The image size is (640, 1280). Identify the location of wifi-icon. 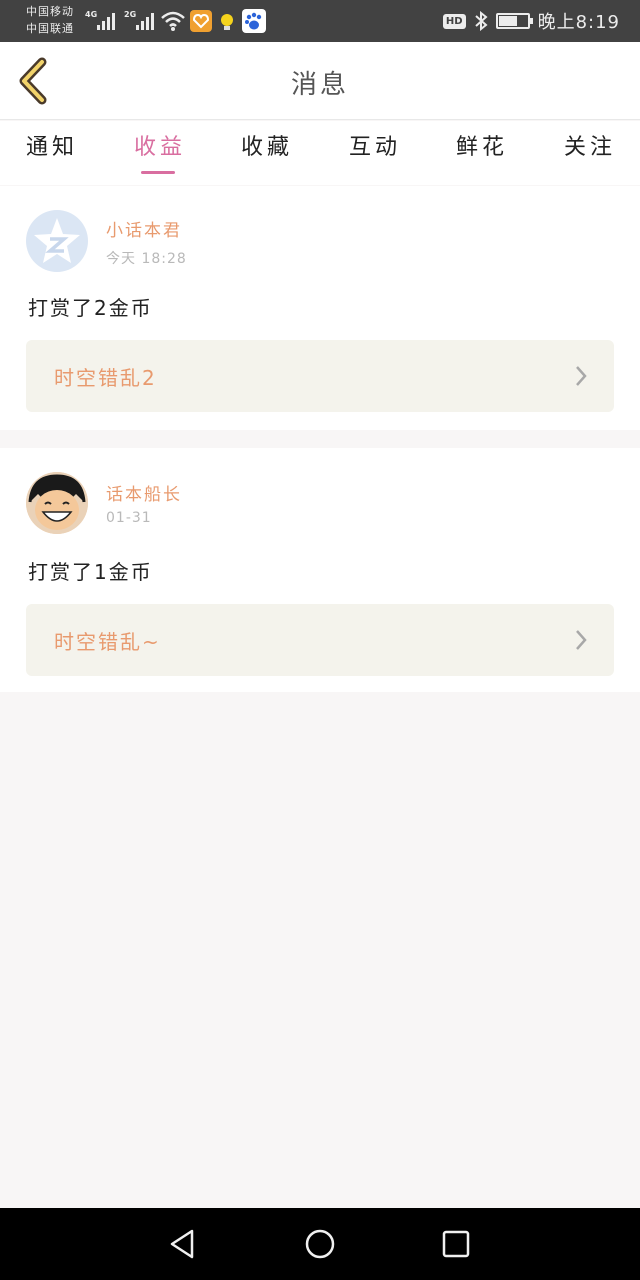
(173, 21).